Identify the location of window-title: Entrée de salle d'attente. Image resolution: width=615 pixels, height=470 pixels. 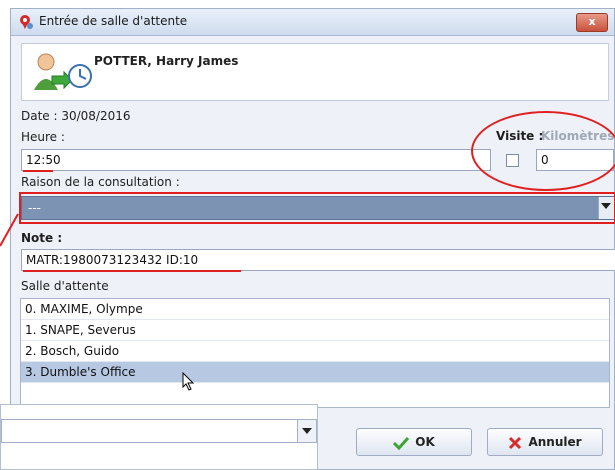
(113, 21).